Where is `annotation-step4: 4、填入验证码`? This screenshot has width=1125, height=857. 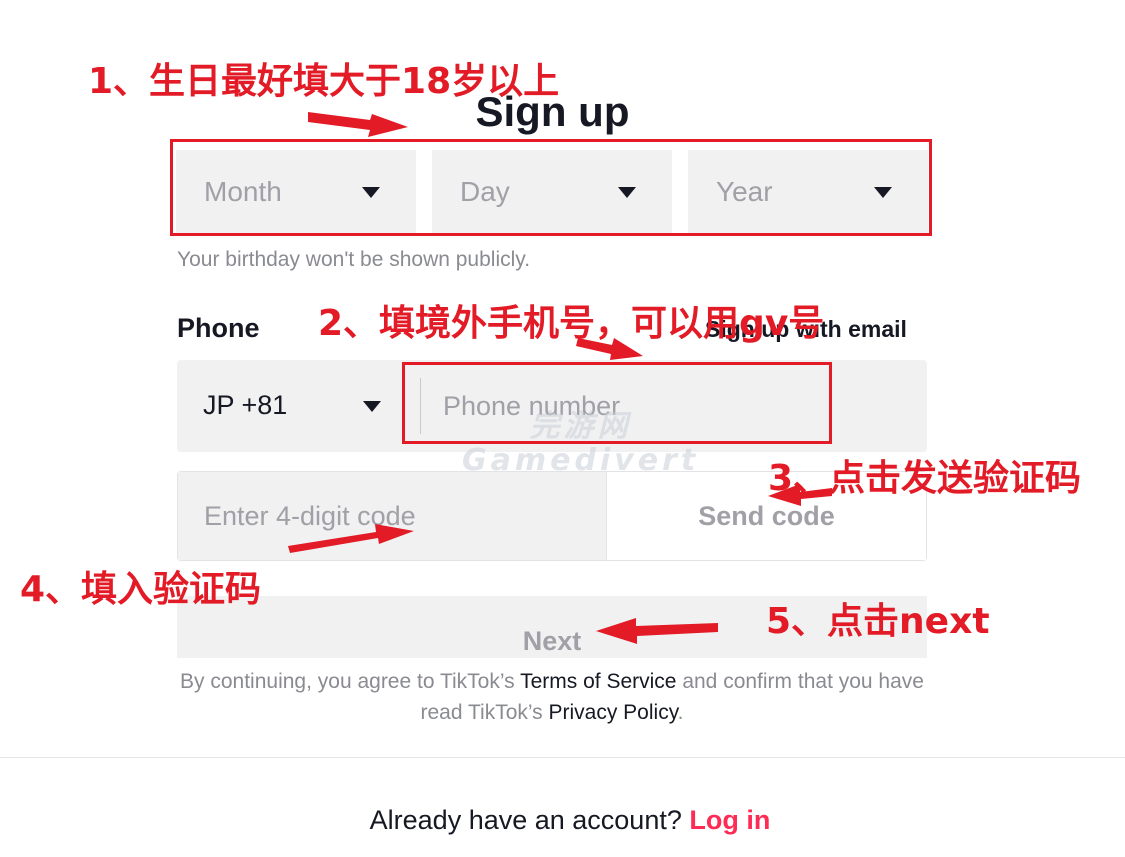
annotation-step4: 4、填入验证码 is located at coordinates (141, 589).